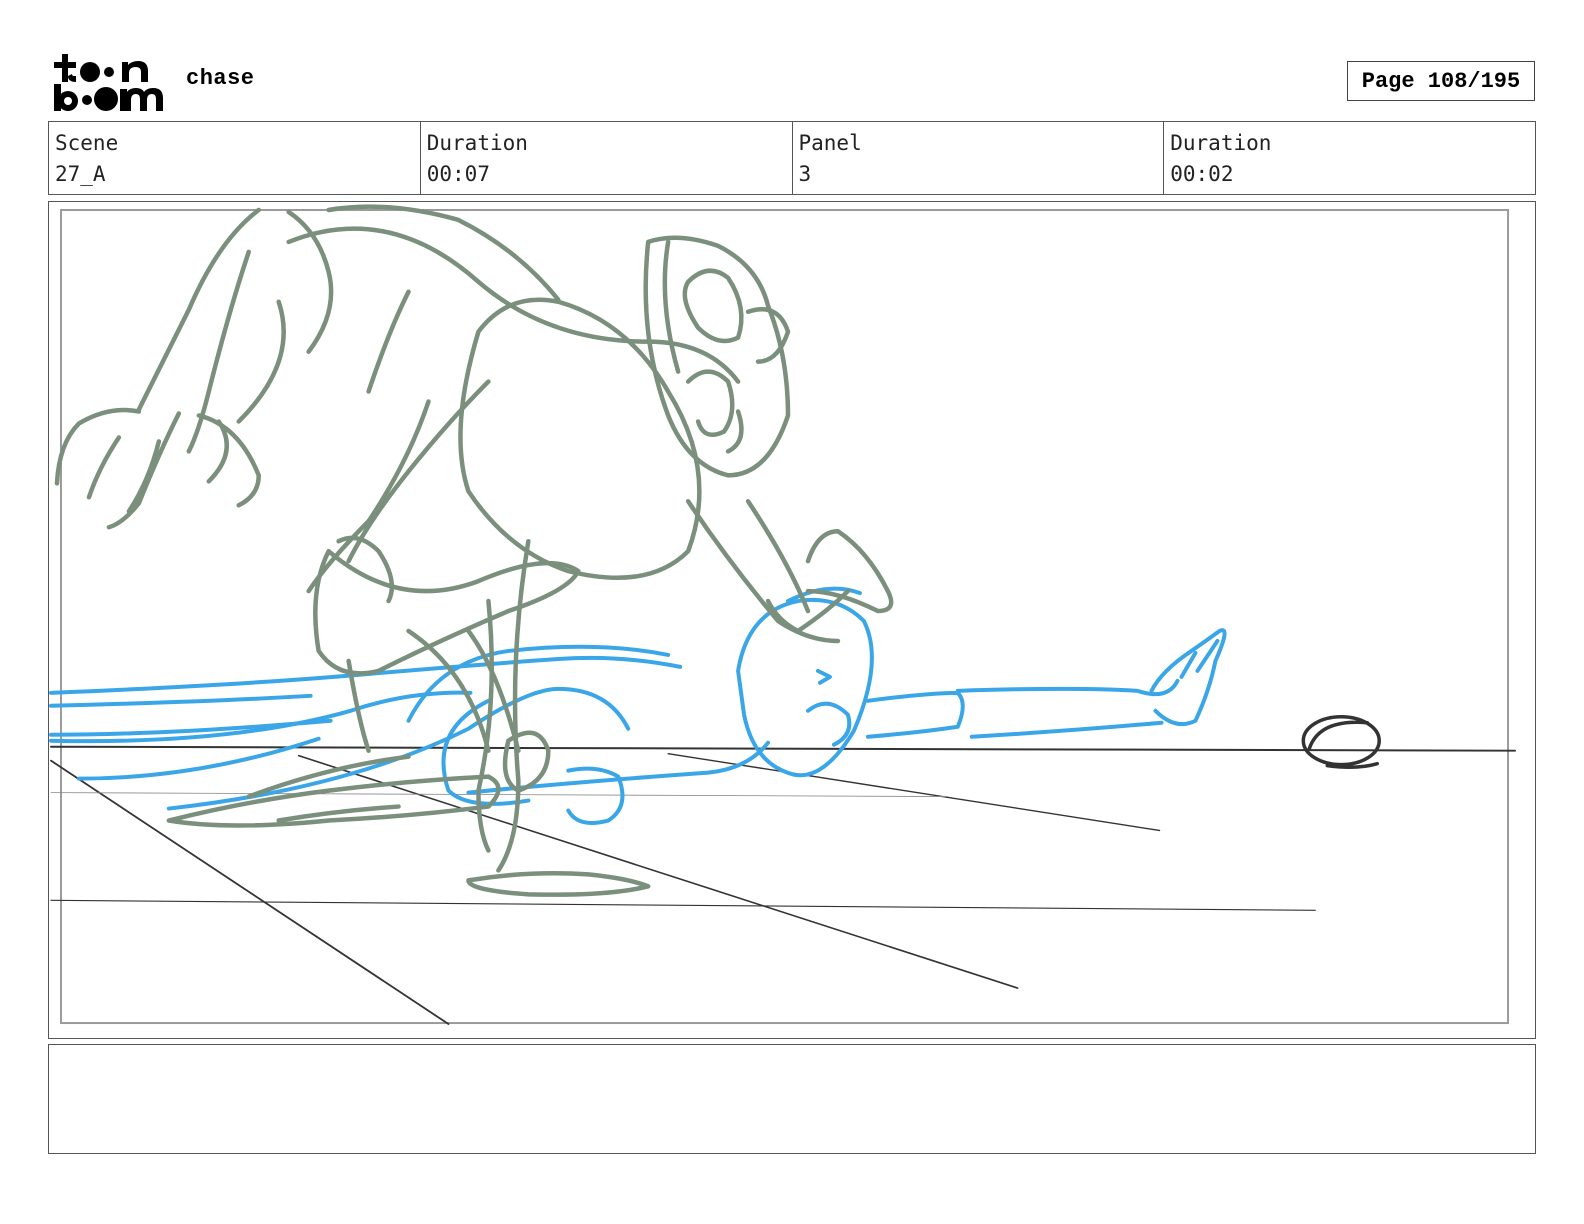 The height and width of the screenshot is (1224, 1584). What do you see at coordinates (1349, 158) in the screenshot?
I see `panel-duration-cell: Duration 00:02` at bounding box center [1349, 158].